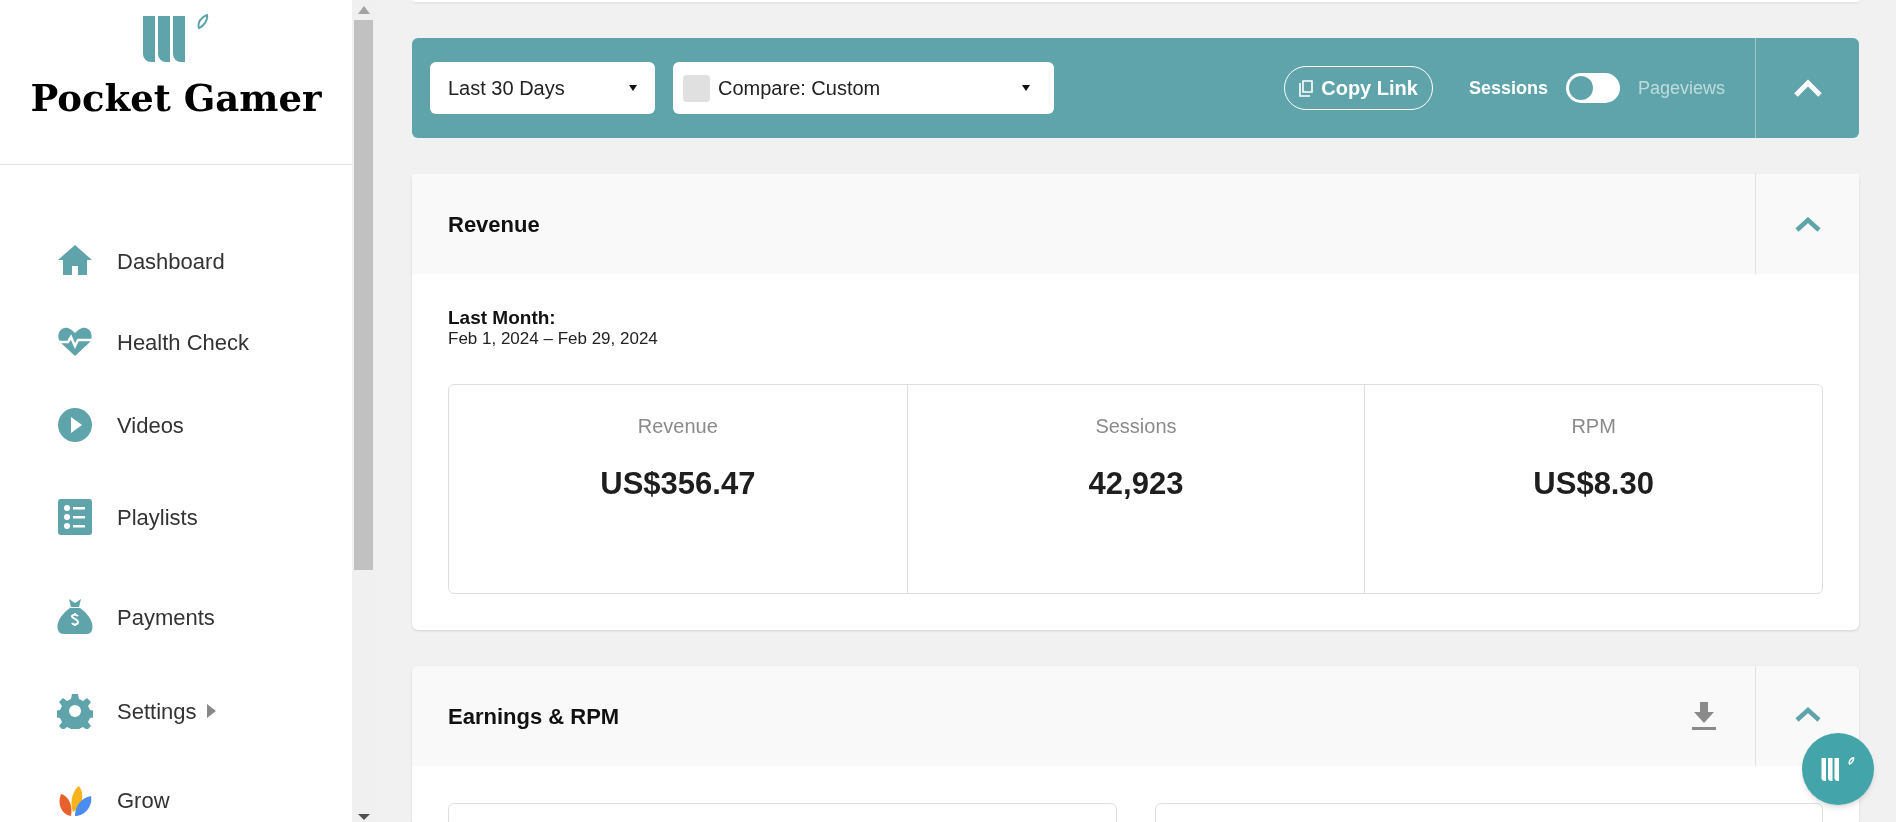 The image size is (1896, 822). Describe the element at coordinates (75, 425) in the screenshot. I see `play-icon` at that location.